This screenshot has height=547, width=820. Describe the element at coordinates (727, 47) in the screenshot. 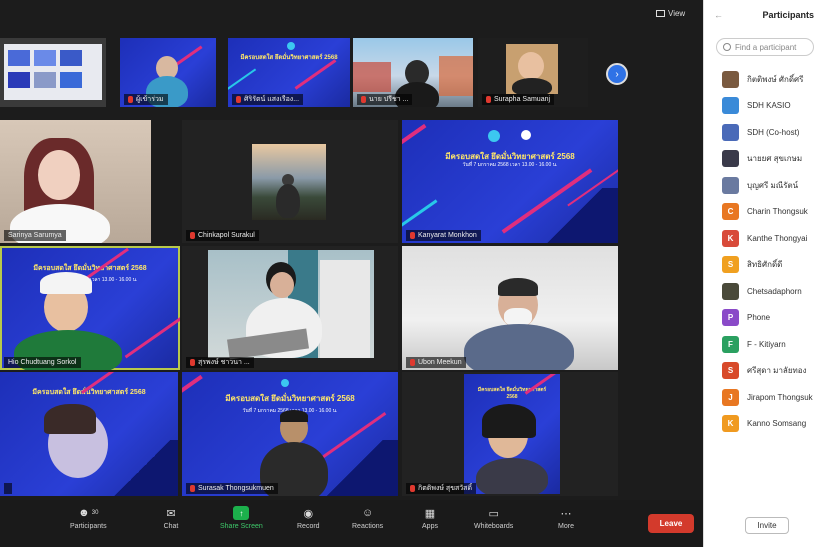

I see `search-icon` at that location.